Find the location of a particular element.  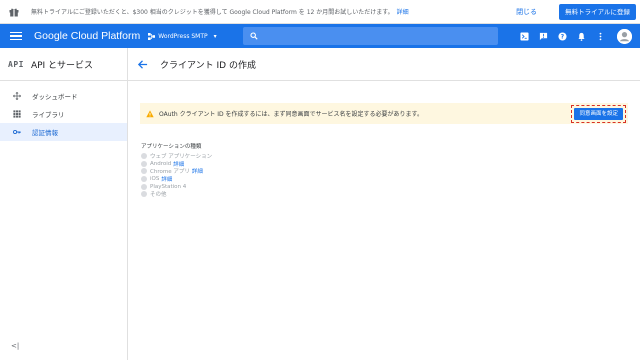

gift-icon is located at coordinates (14, 12).